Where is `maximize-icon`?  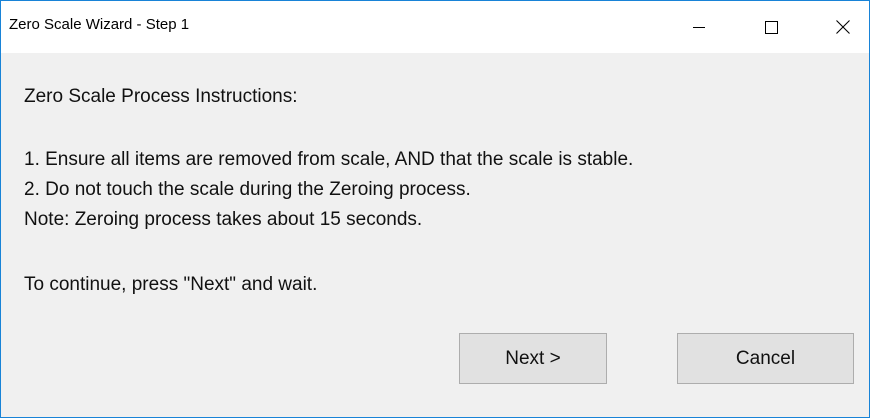 maximize-icon is located at coordinates (771, 27).